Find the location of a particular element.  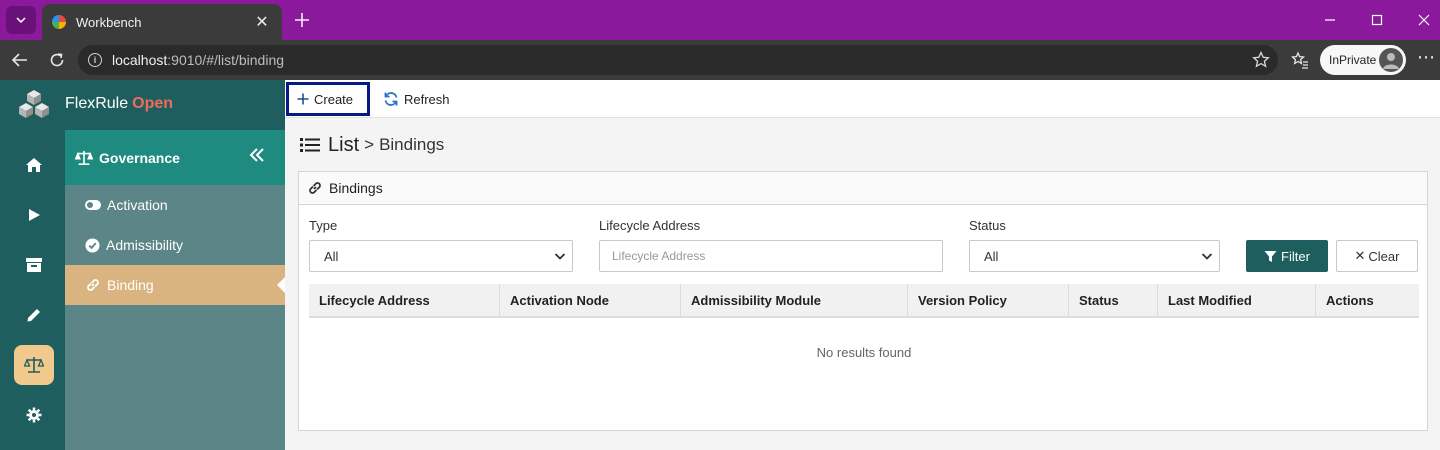

clear-label: Clear is located at coordinates (1384, 256).